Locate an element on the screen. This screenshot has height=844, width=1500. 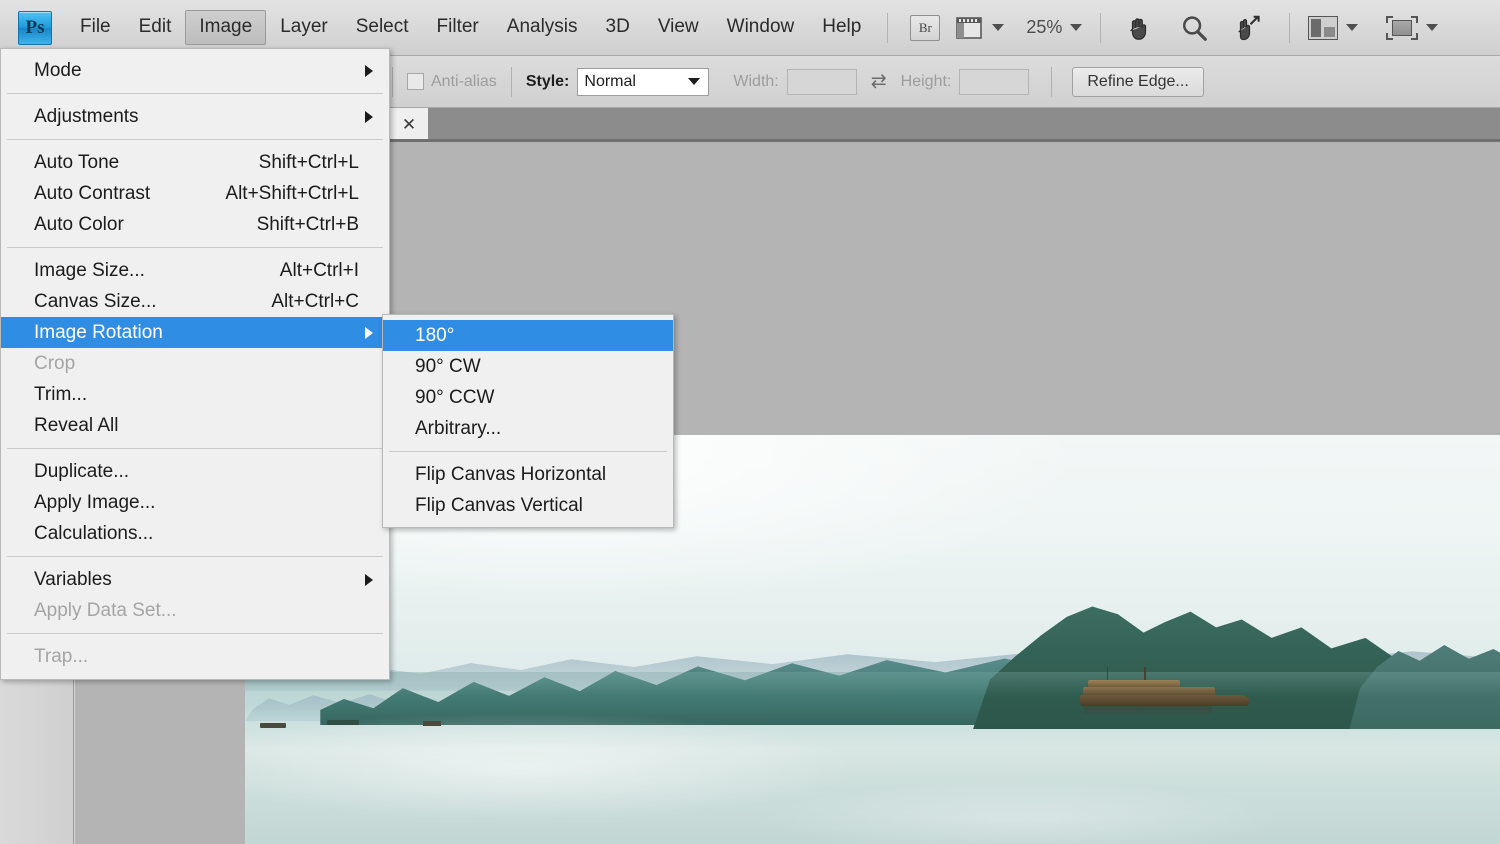
mini-bridge-button is located at coordinates (979, 28).